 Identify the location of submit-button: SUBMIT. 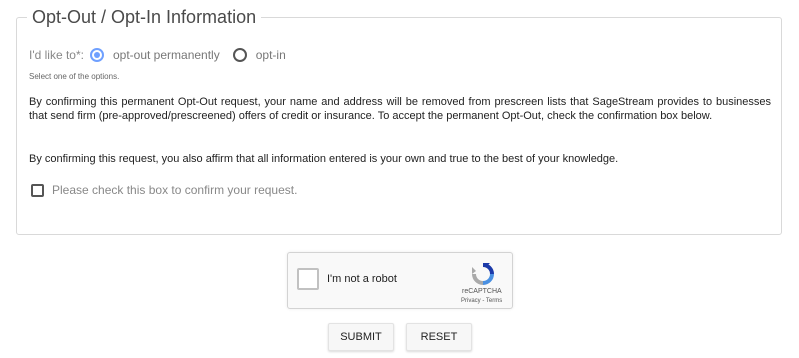
(361, 337).